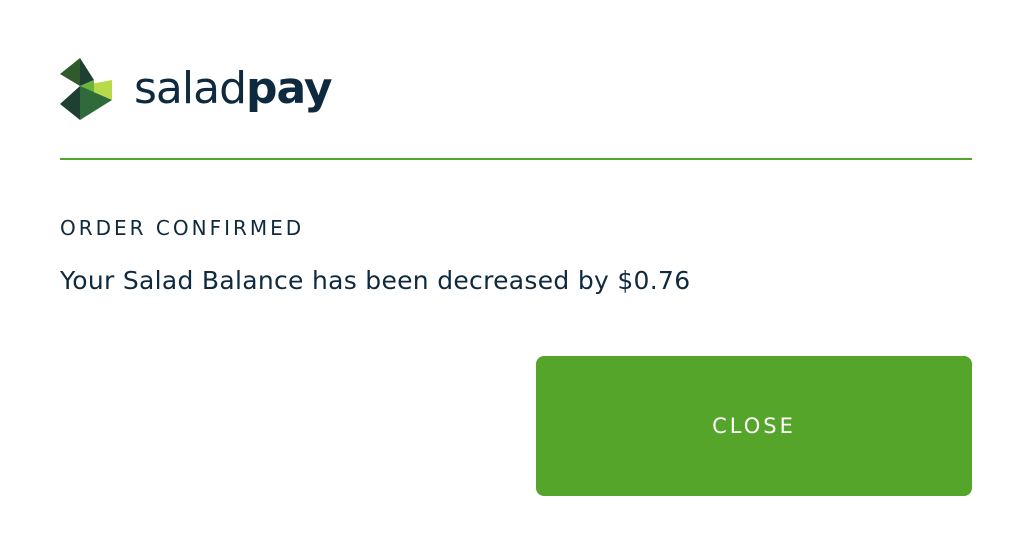  What do you see at coordinates (289, 88) in the screenshot?
I see `wordmark-pay: pay` at bounding box center [289, 88].